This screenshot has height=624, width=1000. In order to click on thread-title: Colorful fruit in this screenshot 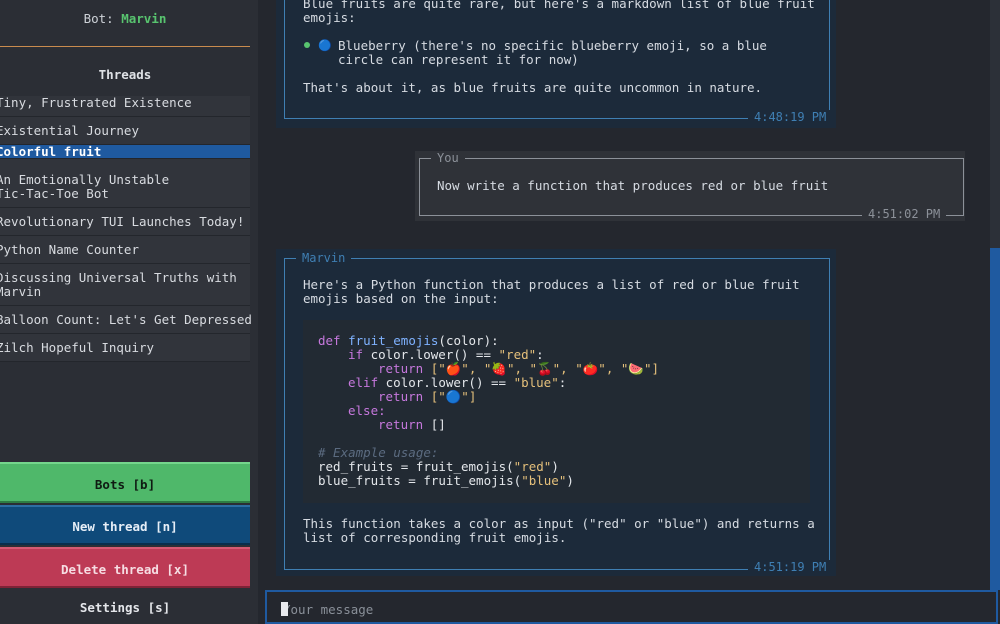, I will do `click(51, 151)`.